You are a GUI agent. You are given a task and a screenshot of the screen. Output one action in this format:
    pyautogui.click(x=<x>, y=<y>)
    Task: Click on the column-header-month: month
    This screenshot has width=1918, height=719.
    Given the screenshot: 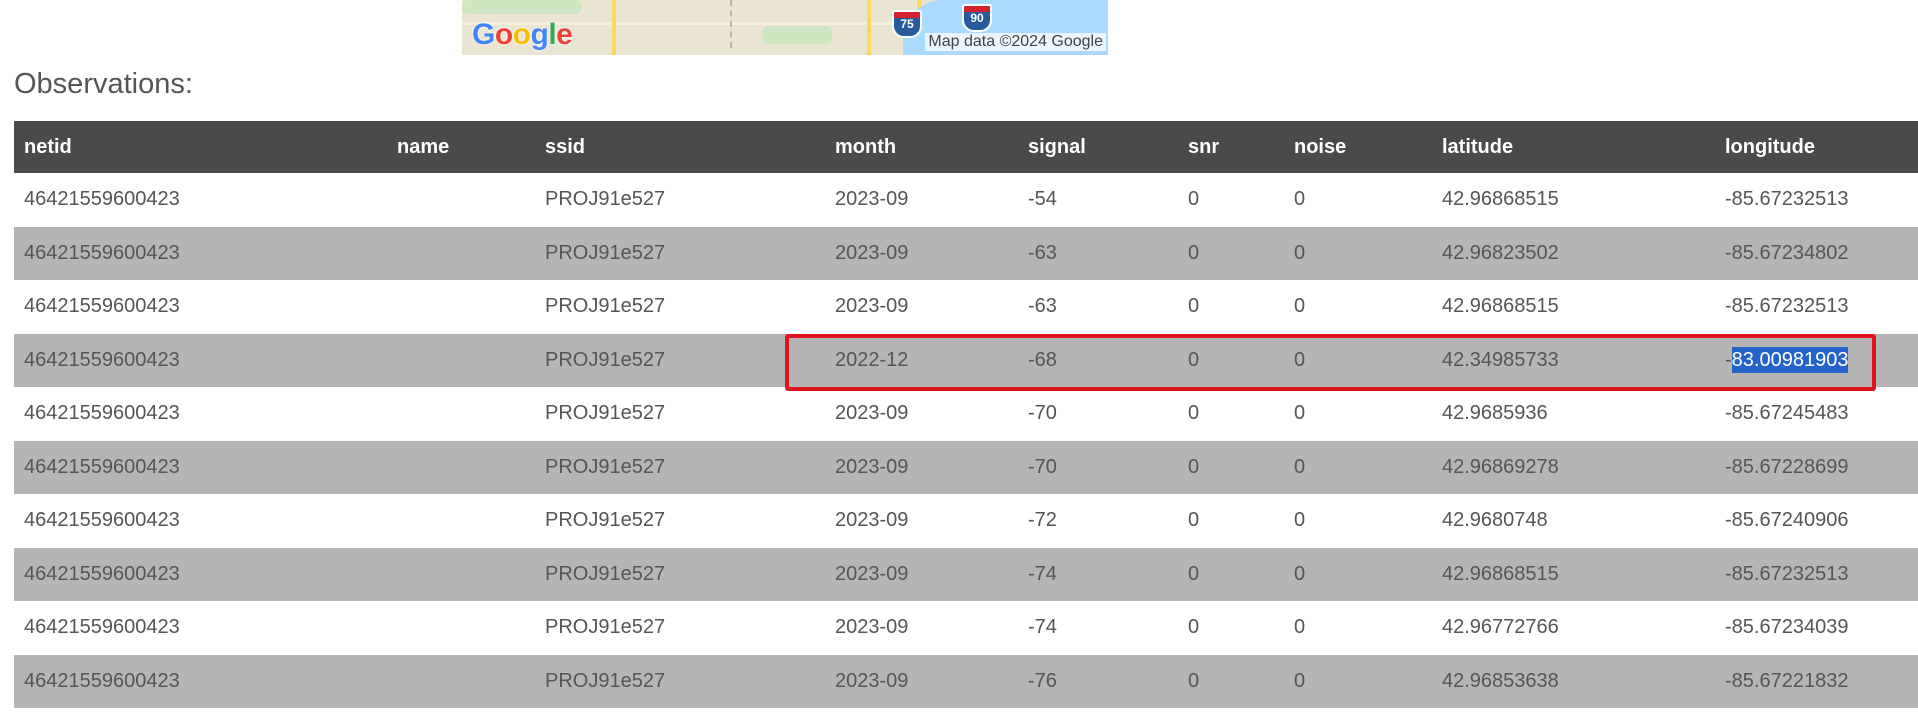 What is the action you would take?
    pyautogui.click(x=921, y=147)
    